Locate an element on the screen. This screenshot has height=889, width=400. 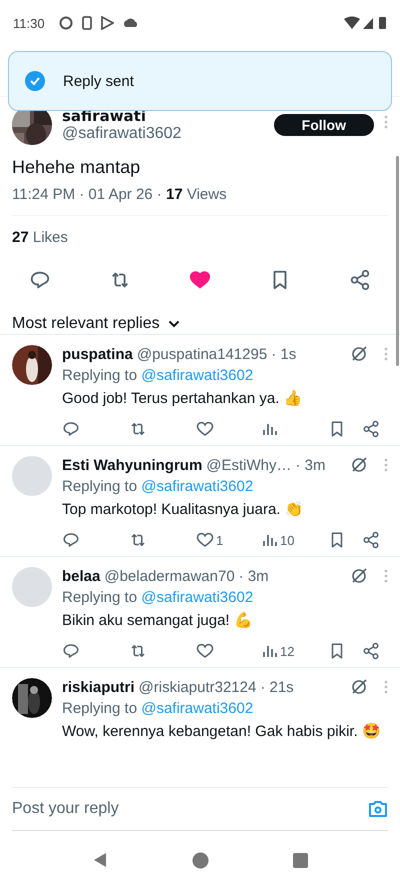
home-icon is located at coordinates (200, 860).